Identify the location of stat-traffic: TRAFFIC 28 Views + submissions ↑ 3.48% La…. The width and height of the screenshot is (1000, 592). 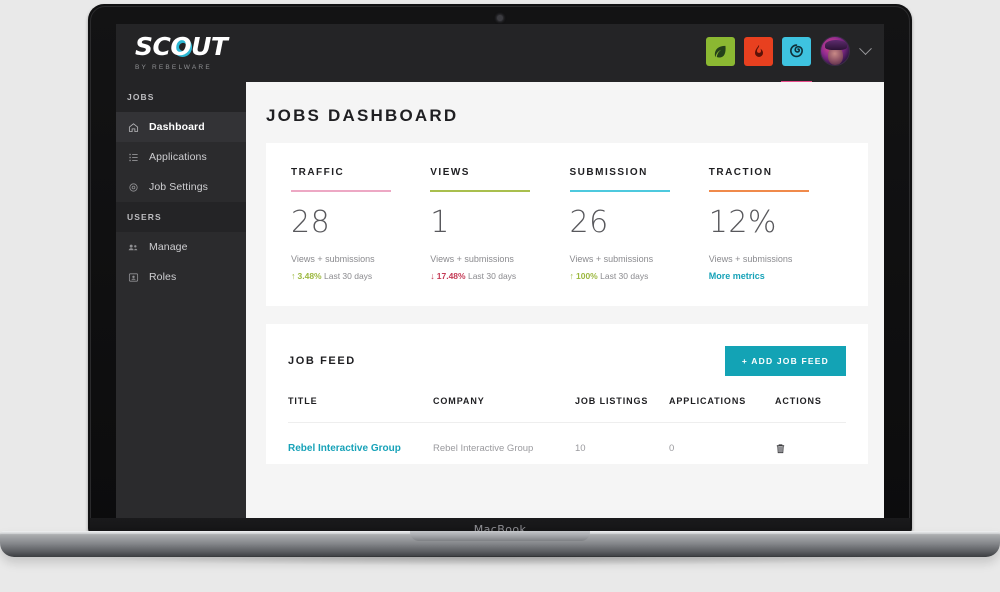
(360, 225).